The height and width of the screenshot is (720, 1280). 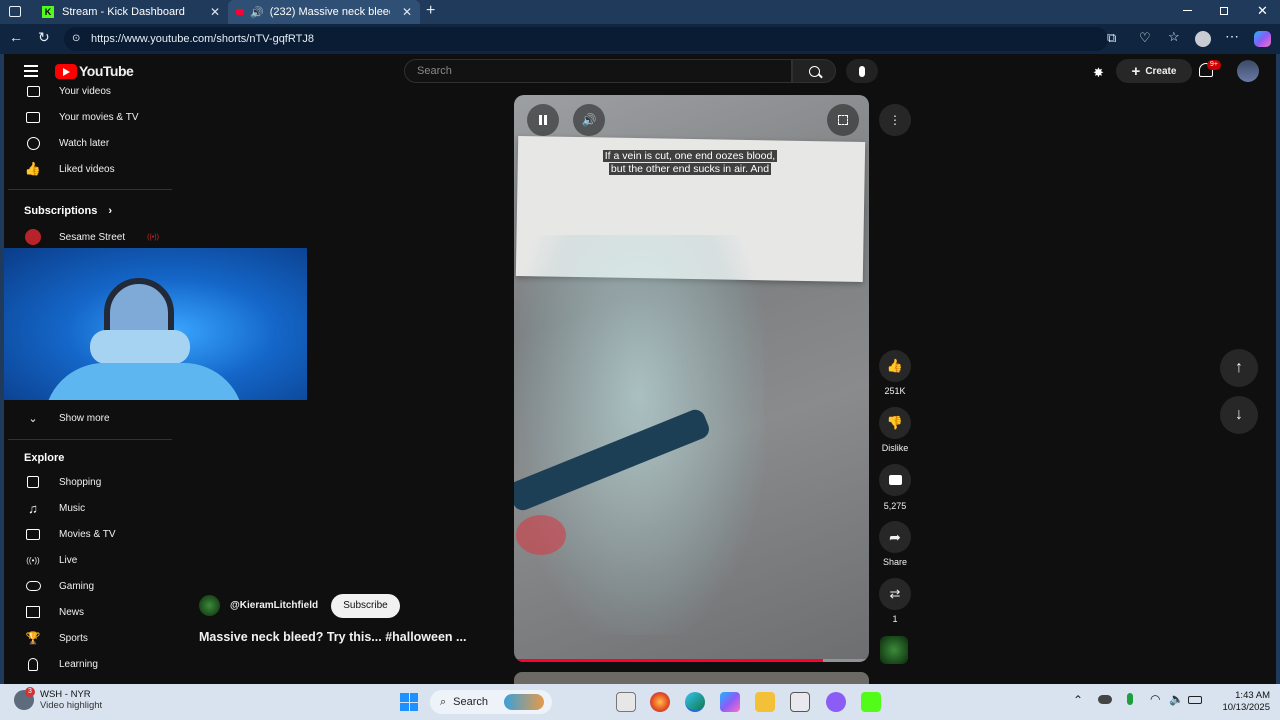 What do you see at coordinates (1248, 71) in the screenshot?
I see `account-avatar` at bounding box center [1248, 71].